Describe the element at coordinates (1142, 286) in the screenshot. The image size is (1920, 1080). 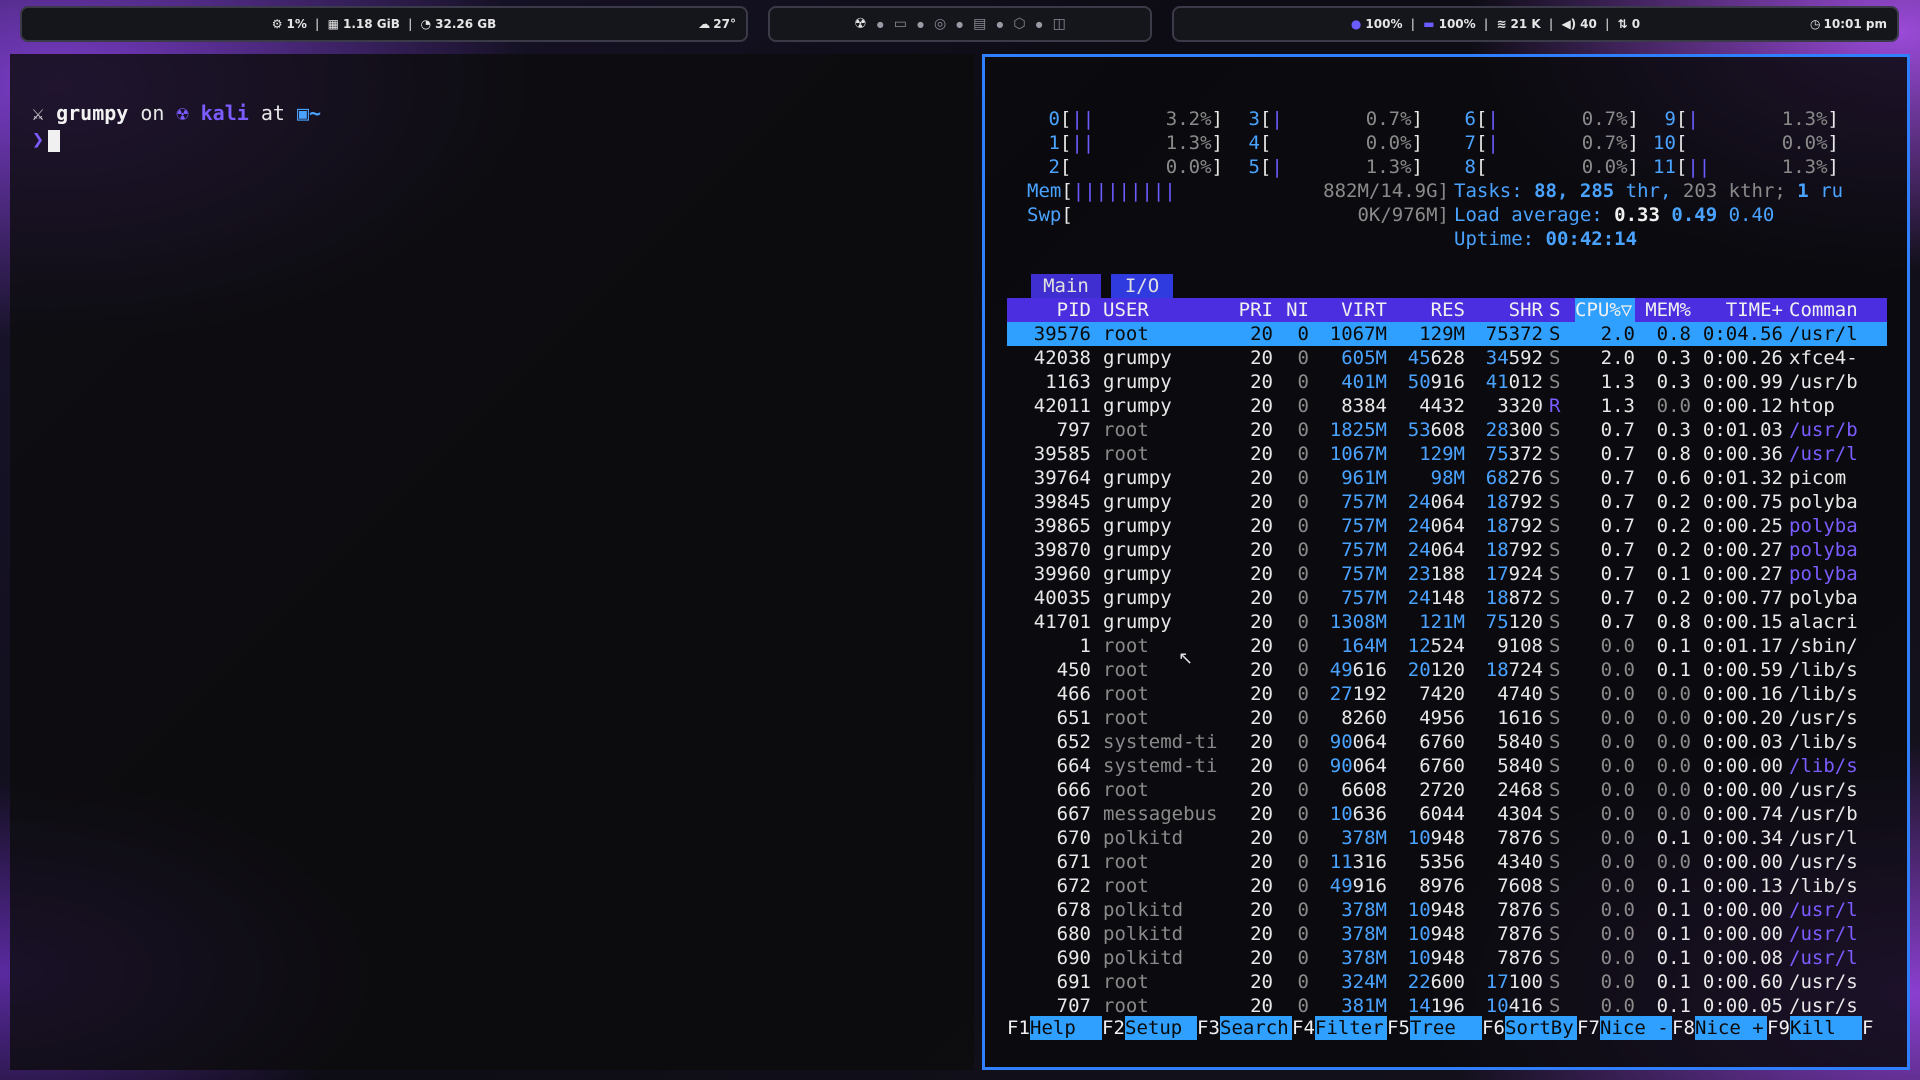
I see `tab-io: I/O` at that location.